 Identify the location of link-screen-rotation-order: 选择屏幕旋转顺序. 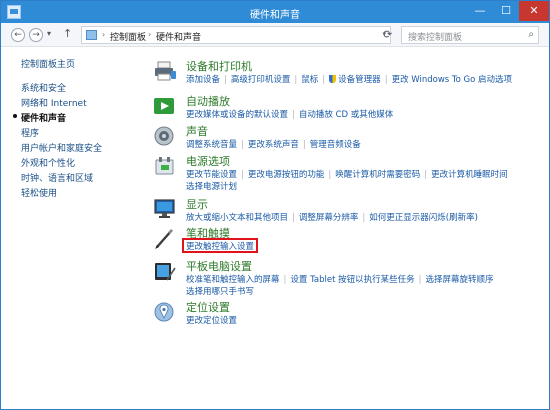
(459, 280).